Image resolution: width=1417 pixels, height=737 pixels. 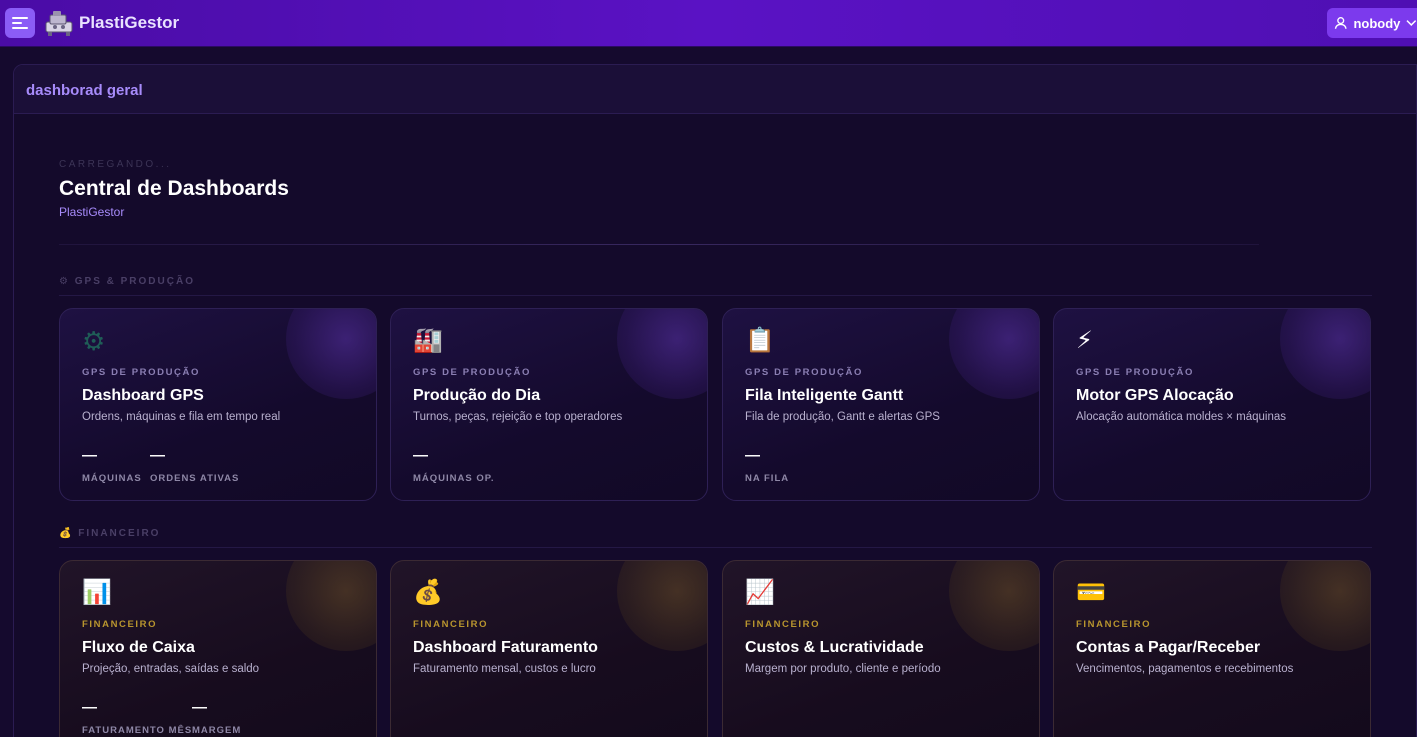 What do you see at coordinates (504, 669) in the screenshot?
I see `card-description: Faturamento mensal, custos e lucro` at bounding box center [504, 669].